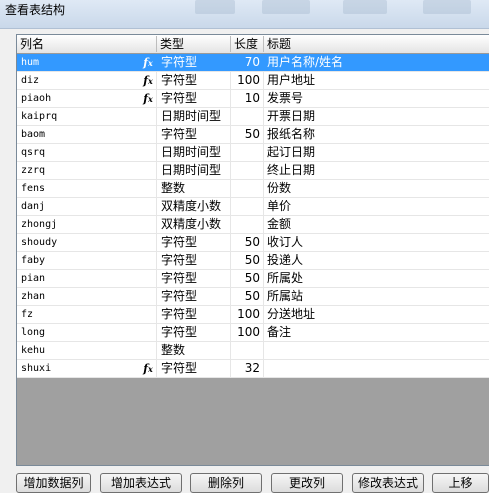  What do you see at coordinates (87, 206) in the screenshot?
I see `column-name-cell: danj` at bounding box center [87, 206].